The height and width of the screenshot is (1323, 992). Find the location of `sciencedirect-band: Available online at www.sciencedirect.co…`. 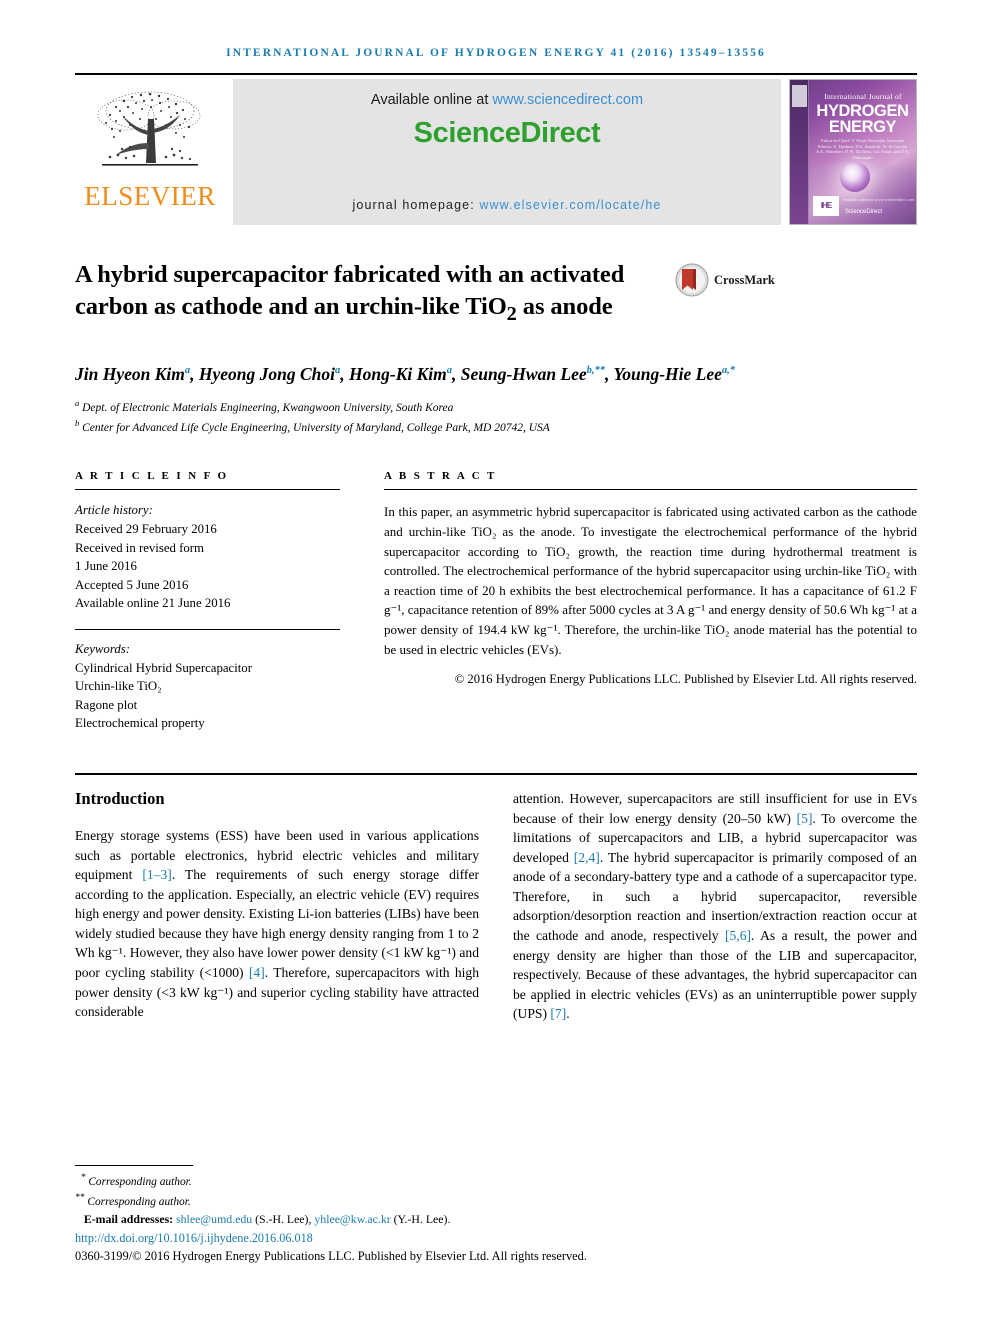

sciencedirect-band: Available online at www.sciencedirect.co… is located at coordinates (507, 152).